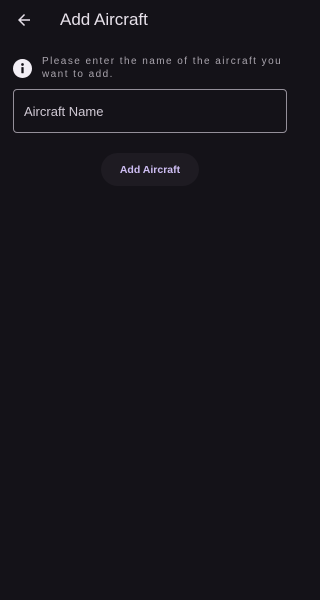 This screenshot has height=600, width=320. I want to click on aircraft-name-field, so click(150, 111).